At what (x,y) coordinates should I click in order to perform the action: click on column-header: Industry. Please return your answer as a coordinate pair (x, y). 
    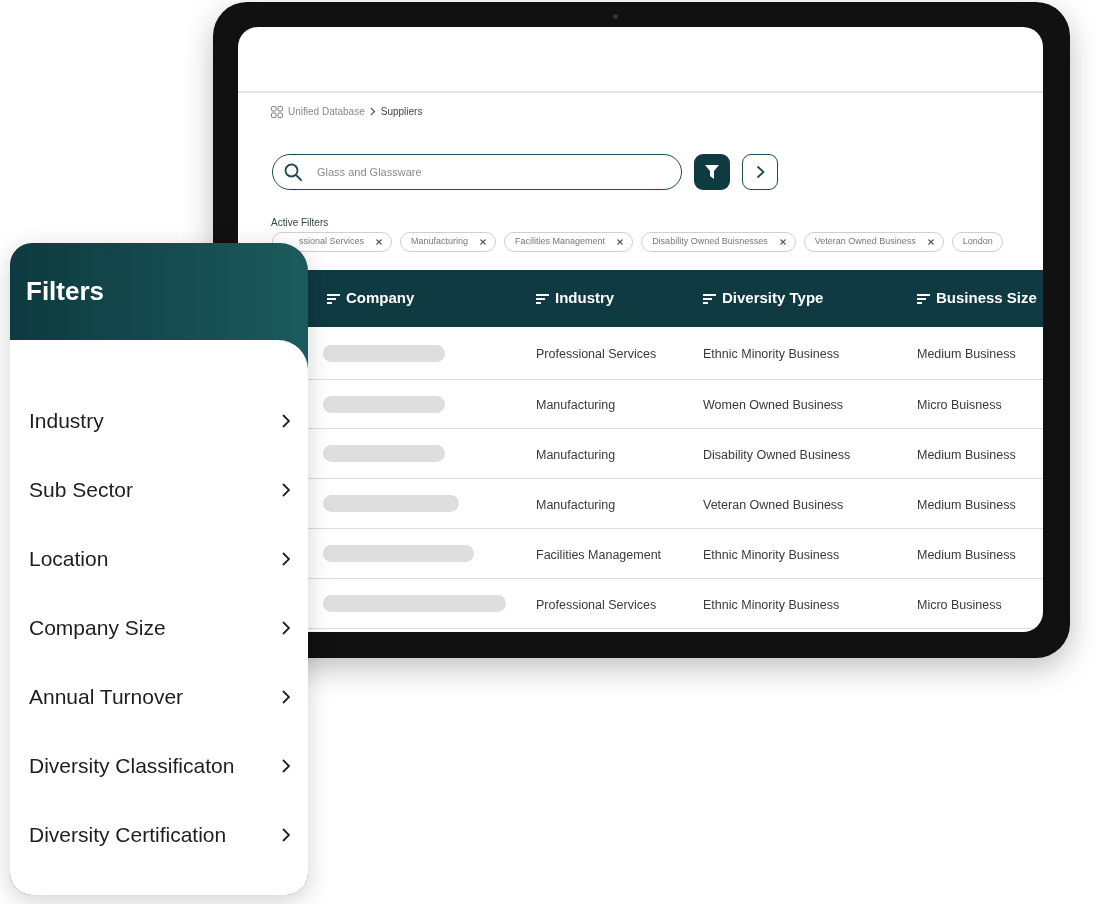
    Looking at the image, I should click on (585, 298).